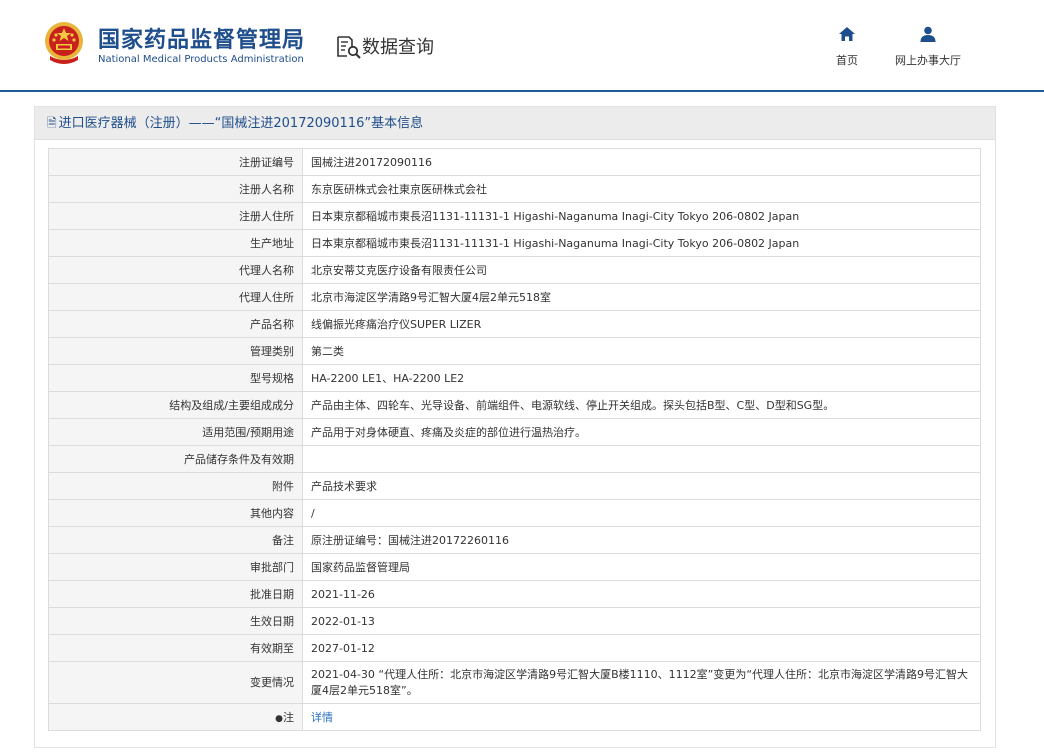 The height and width of the screenshot is (756, 1044). Describe the element at coordinates (175, 648) in the screenshot. I see `field-label: 有效期至` at that location.